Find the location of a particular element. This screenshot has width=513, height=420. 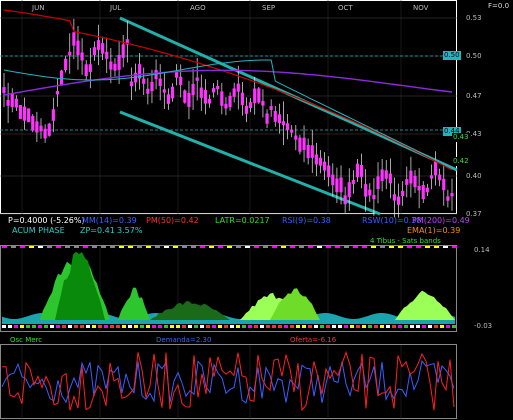

osc-label: Osc Merc is located at coordinates (26, 340).